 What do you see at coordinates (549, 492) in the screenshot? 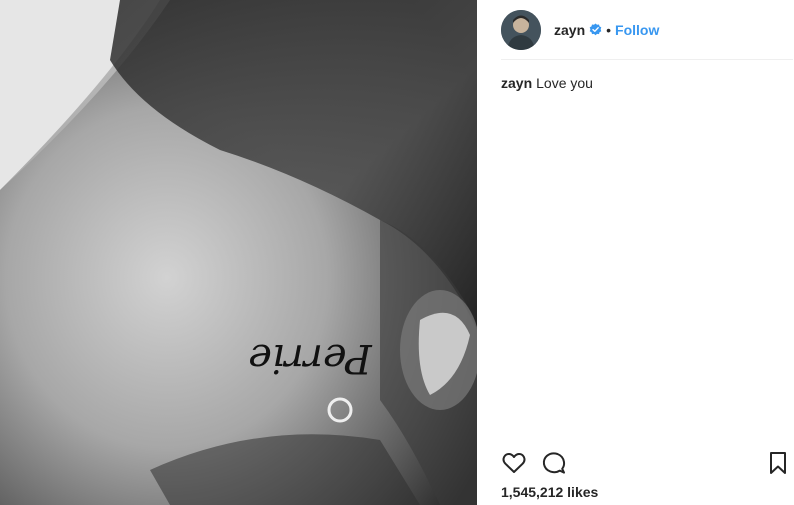
I see `likes-count: 1,545,212 likes` at bounding box center [549, 492].